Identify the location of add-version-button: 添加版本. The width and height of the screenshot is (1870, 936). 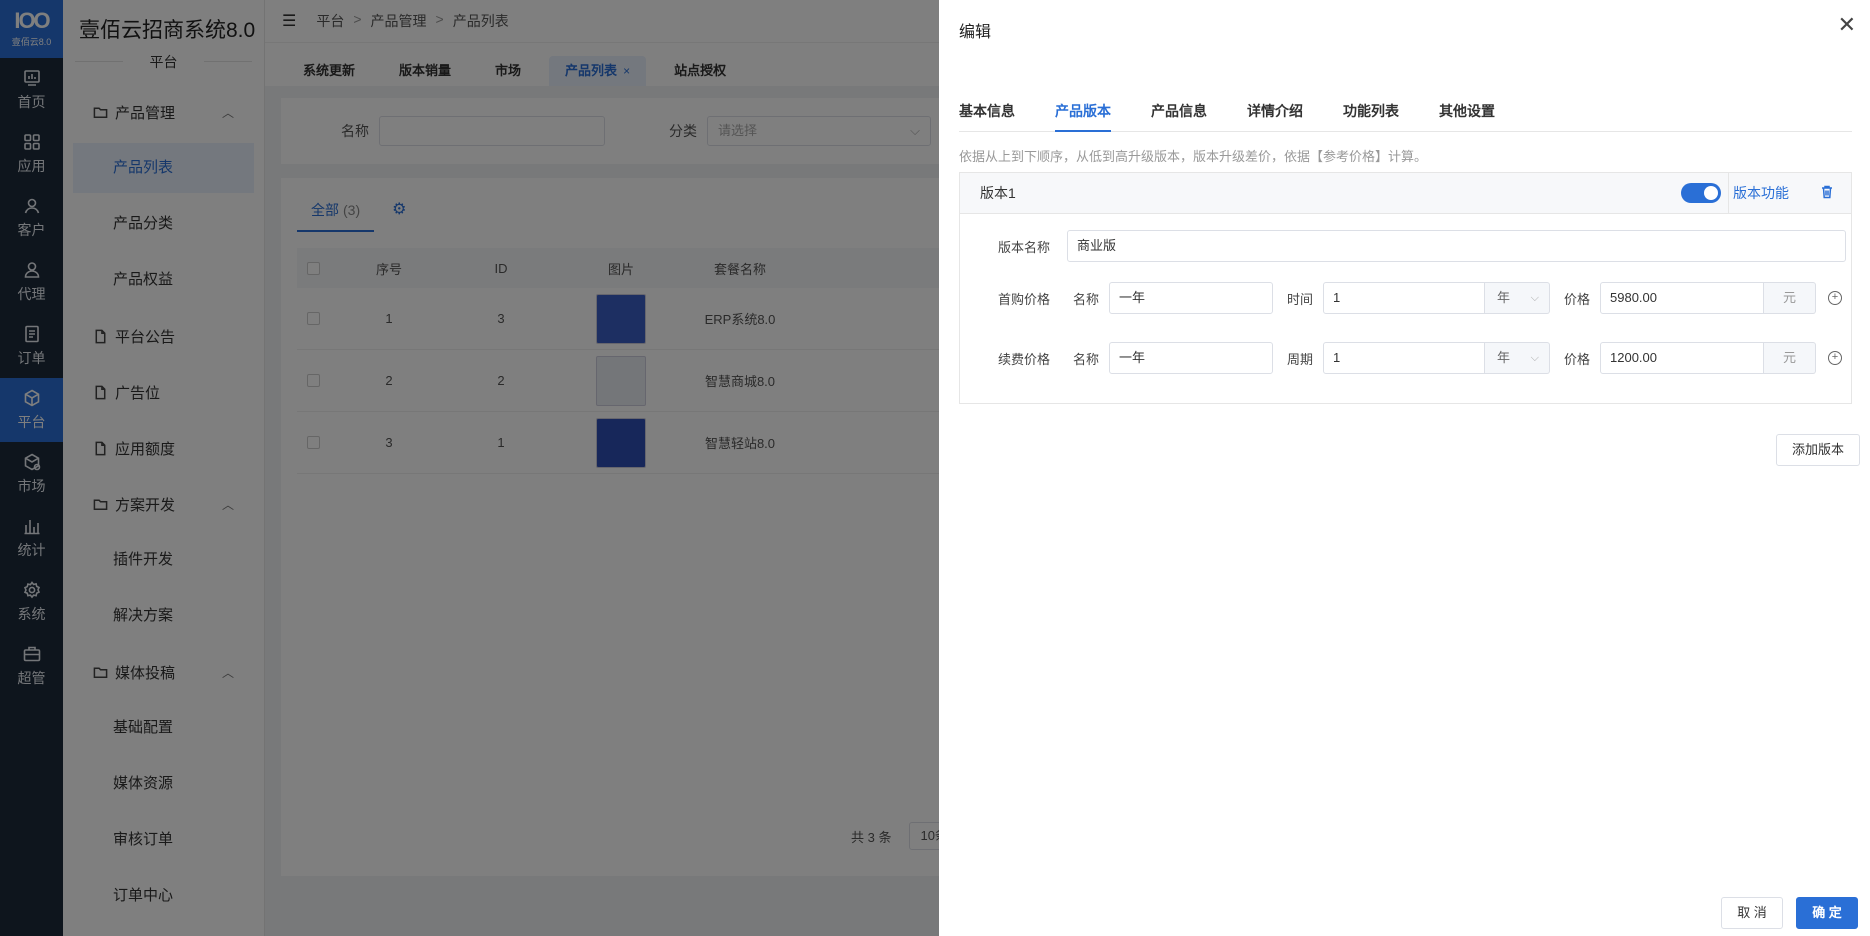
(1818, 450).